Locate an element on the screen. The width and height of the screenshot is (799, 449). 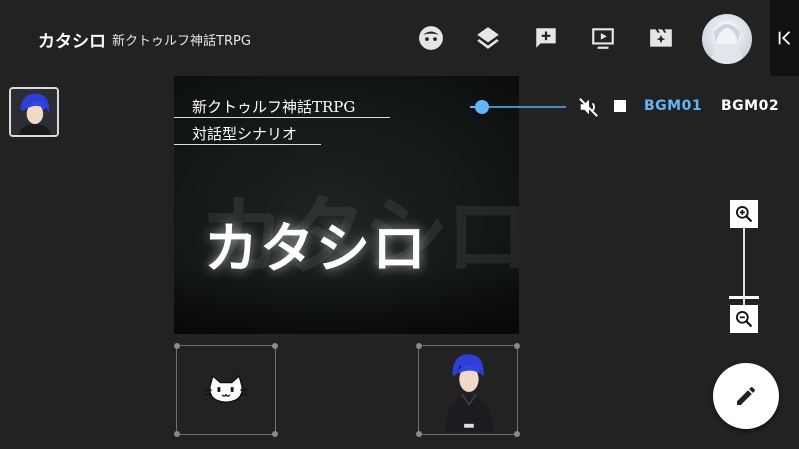
edit-fab is located at coordinates (746, 396).